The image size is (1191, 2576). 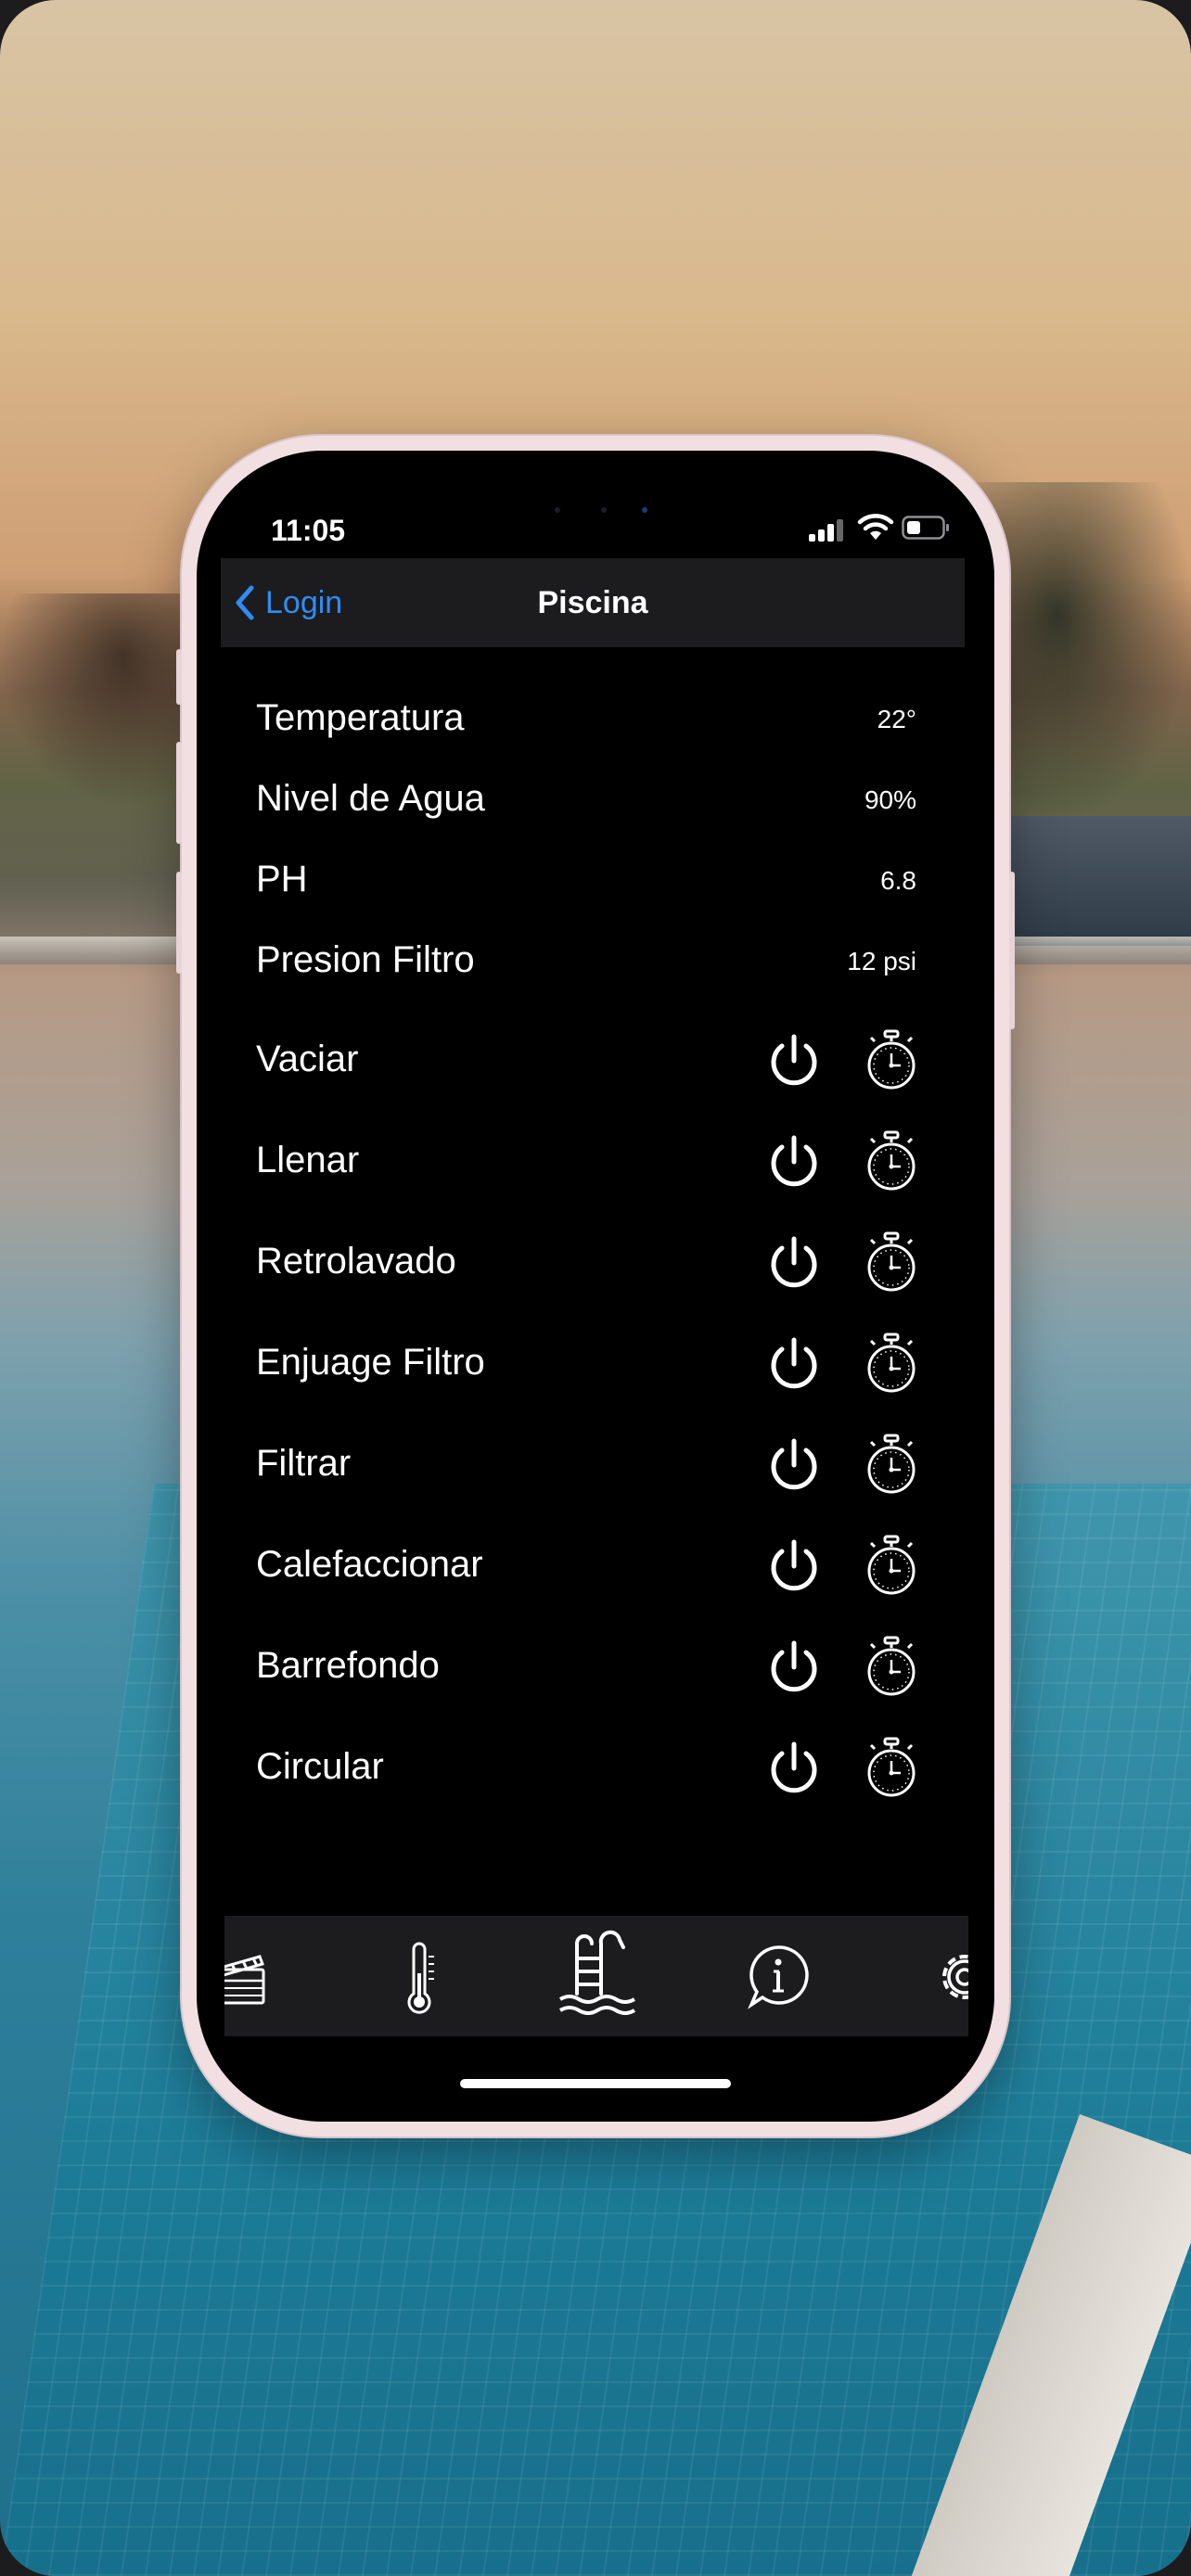 I want to click on pool-ladder-icon, so click(x=597, y=1972).